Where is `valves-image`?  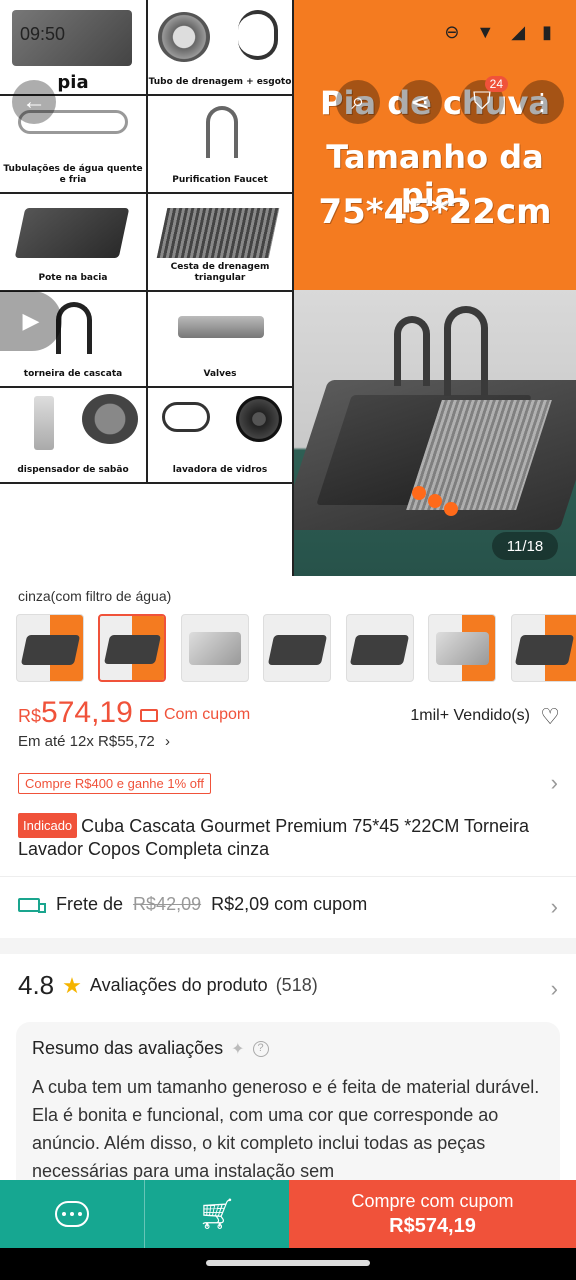
valves-image is located at coordinates (221, 327).